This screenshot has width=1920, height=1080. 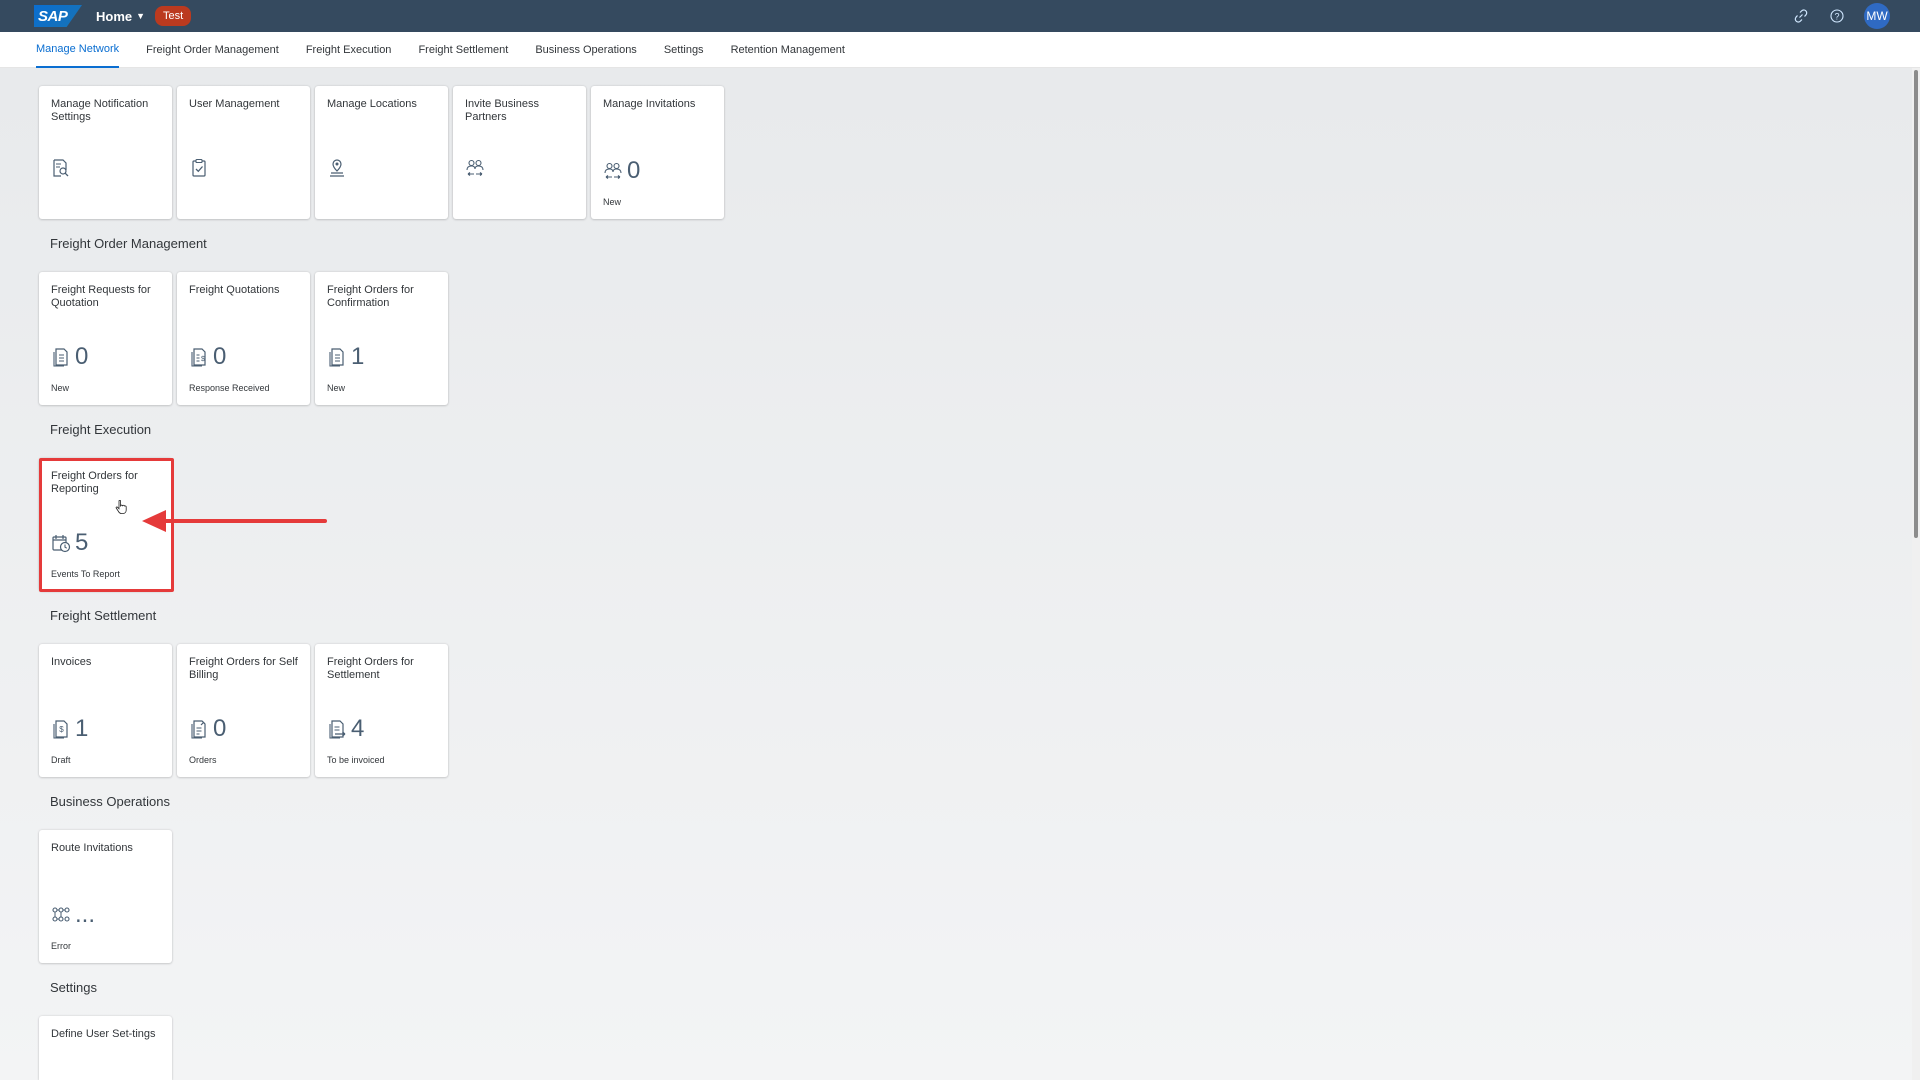 I want to click on kpi-subtitle: To be invoiced, so click(x=356, y=760).